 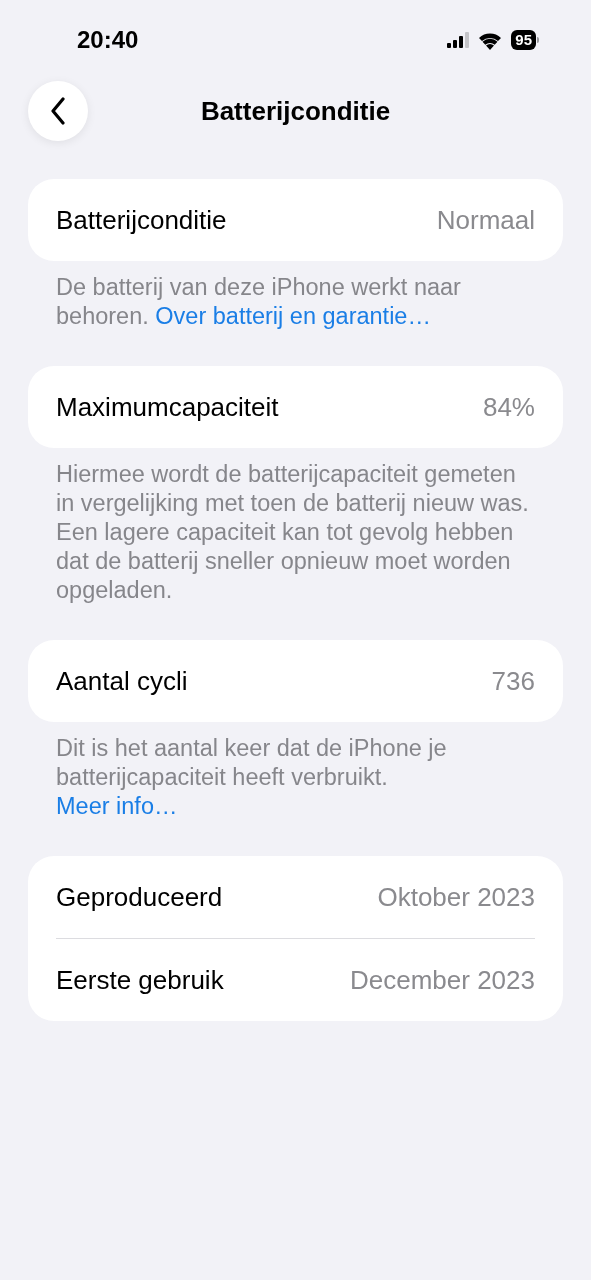 What do you see at coordinates (122, 681) in the screenshot?
I see `row-label: Aantal cycli` at bounding box center [122, 681].